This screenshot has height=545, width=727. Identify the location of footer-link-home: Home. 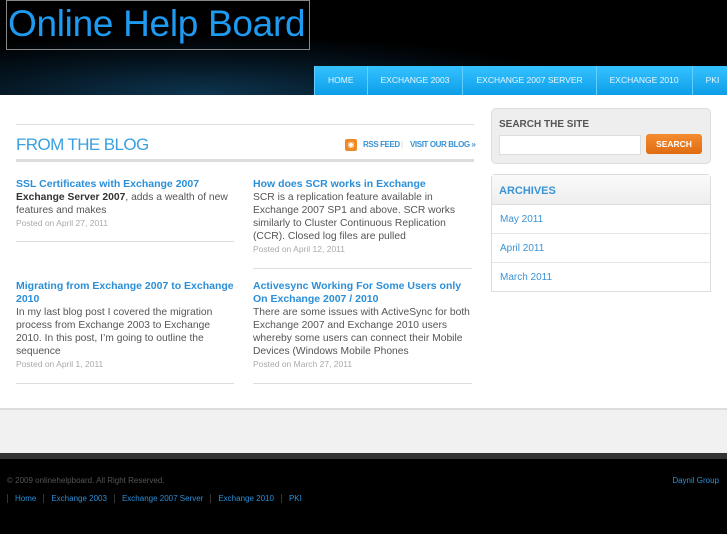
(25, 498).